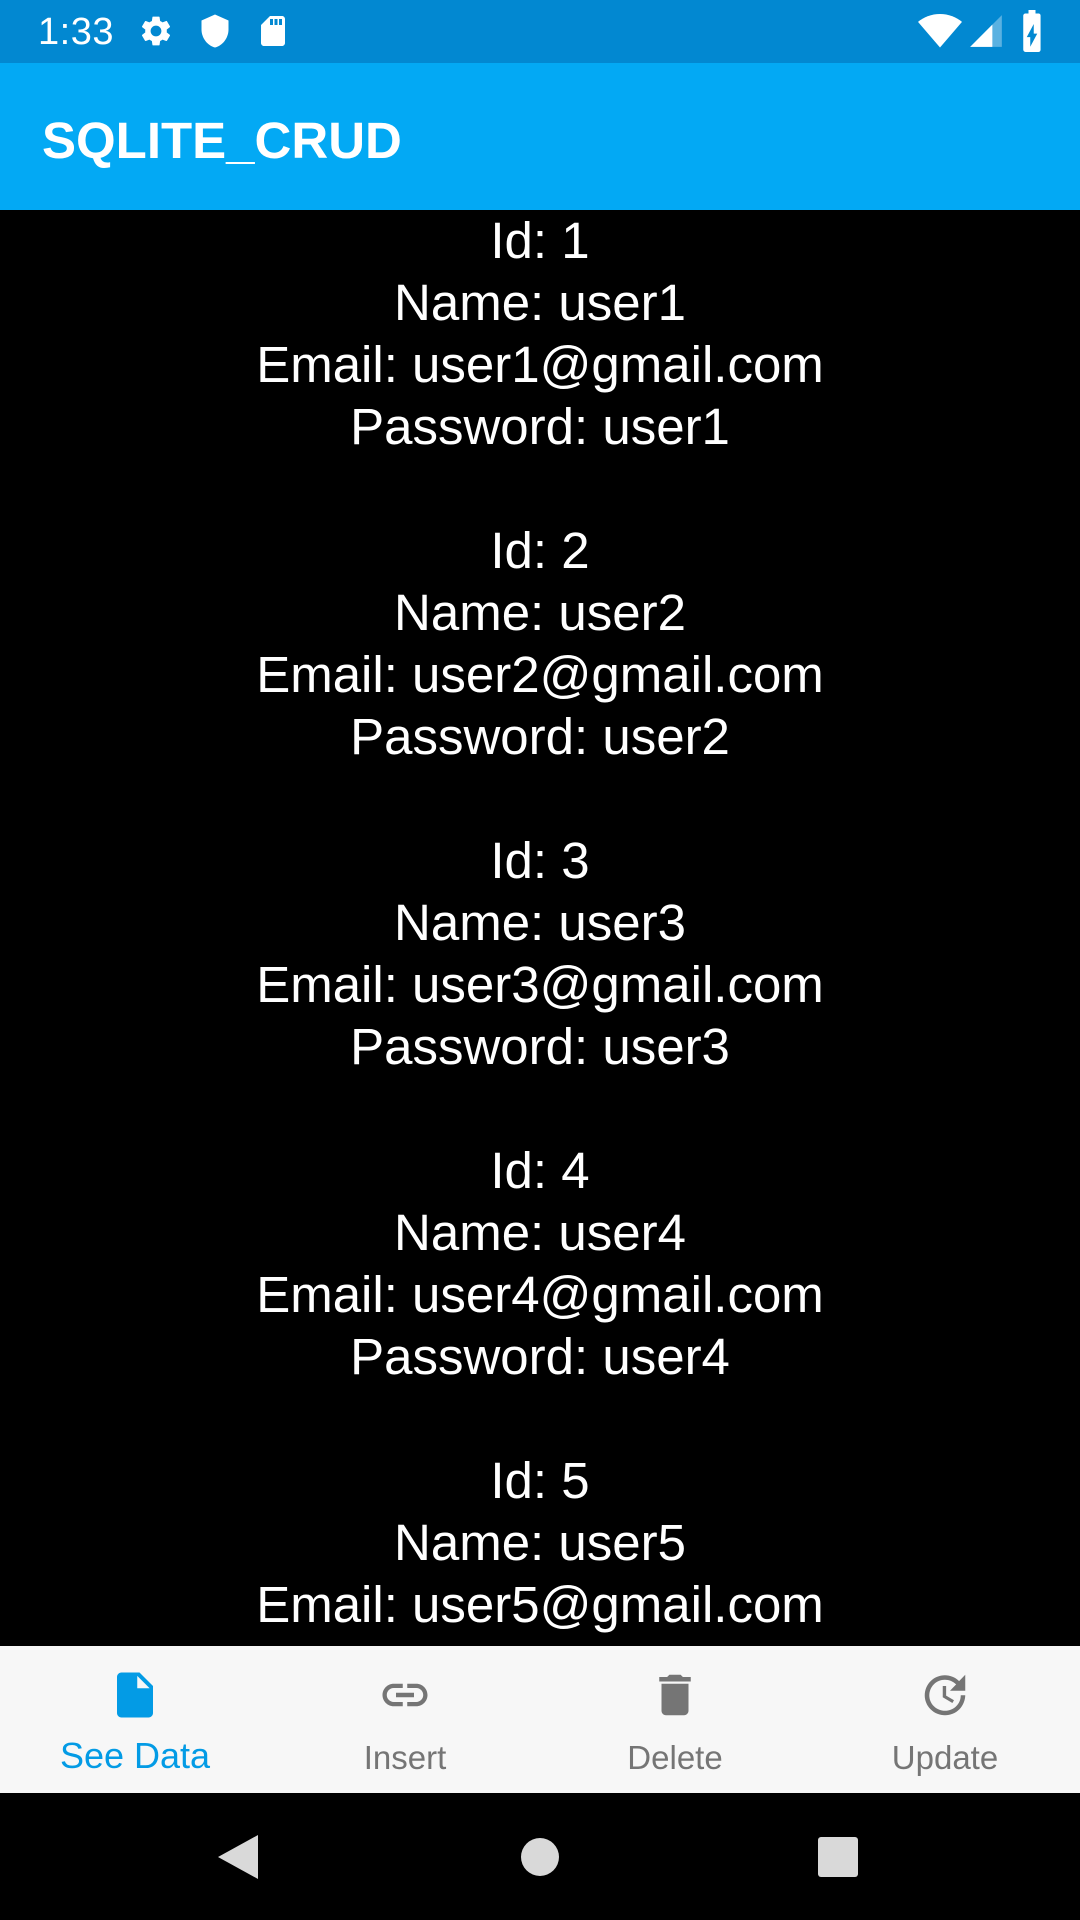 The width and height of the screenshot is (1080, 1920). What do you see at coordinates (540, 860) in the screenshot?
I see `record-id: Id: 3` at bounding box center [540, 860].